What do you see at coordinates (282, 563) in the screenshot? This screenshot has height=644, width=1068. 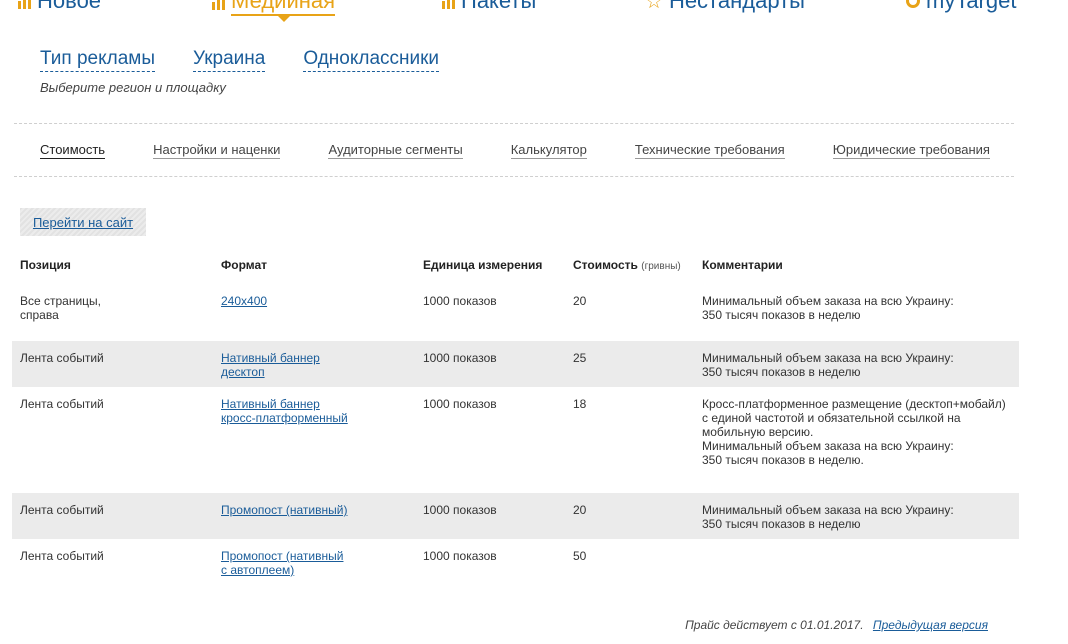 I see `format-link: Промопост (нативный с автоплеем)` at bounding box center [282, 563].